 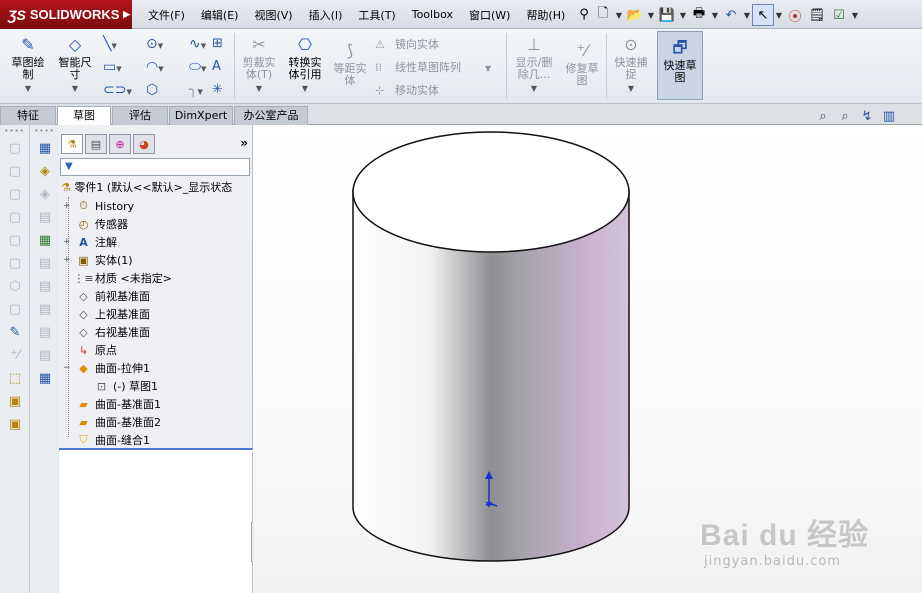 I want to click on mirror-entities-button: ⚠ 镜向实体, so click(x=433, y=44).